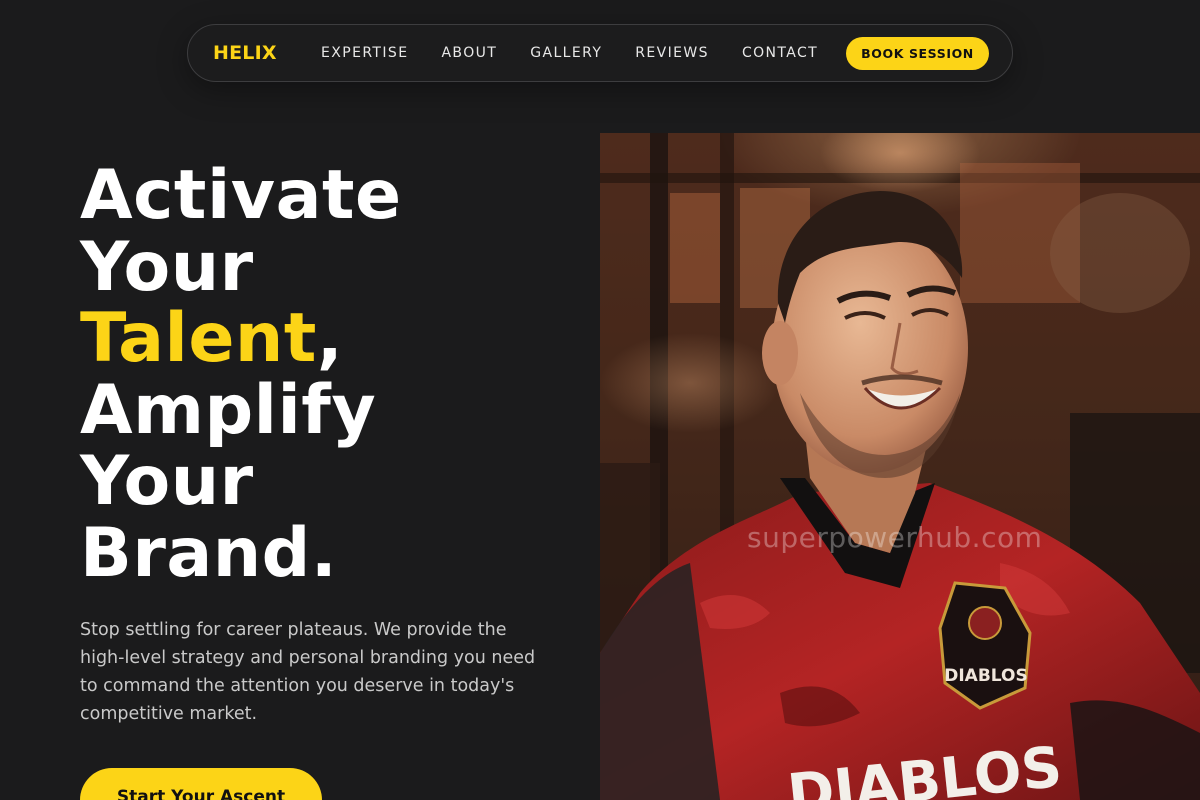  Describe the element at coordinates (985, 676) in the screenshot. I see `jersey-logo-text: DIABLOS` at that location.